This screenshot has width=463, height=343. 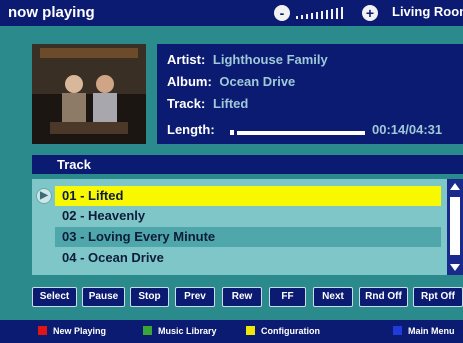 I want to click on artist-label: Artist:, so click(x=186, y=59).